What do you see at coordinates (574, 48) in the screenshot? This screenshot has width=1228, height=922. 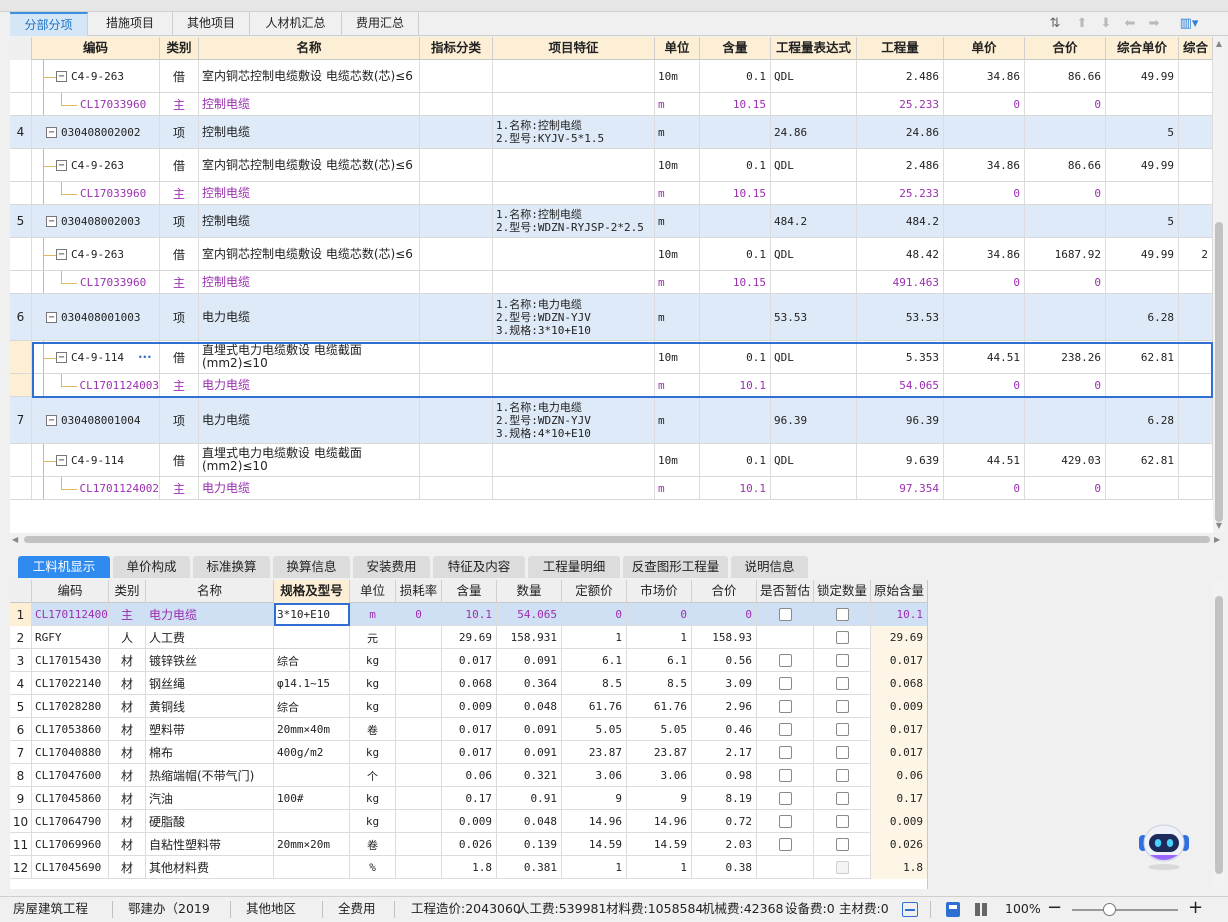 I see `col-feature: 项目特征` at bounding box center [574, 48].